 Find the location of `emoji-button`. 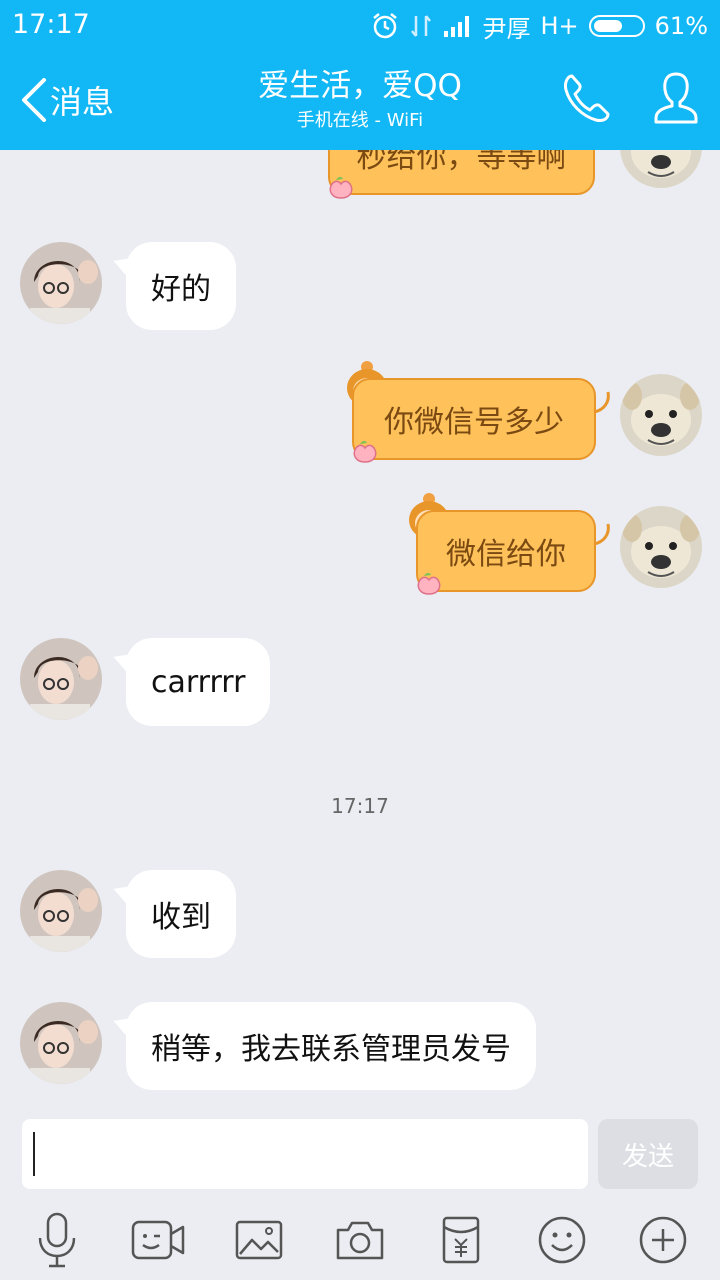

emoji-button is located at coordinates (562, 1240).